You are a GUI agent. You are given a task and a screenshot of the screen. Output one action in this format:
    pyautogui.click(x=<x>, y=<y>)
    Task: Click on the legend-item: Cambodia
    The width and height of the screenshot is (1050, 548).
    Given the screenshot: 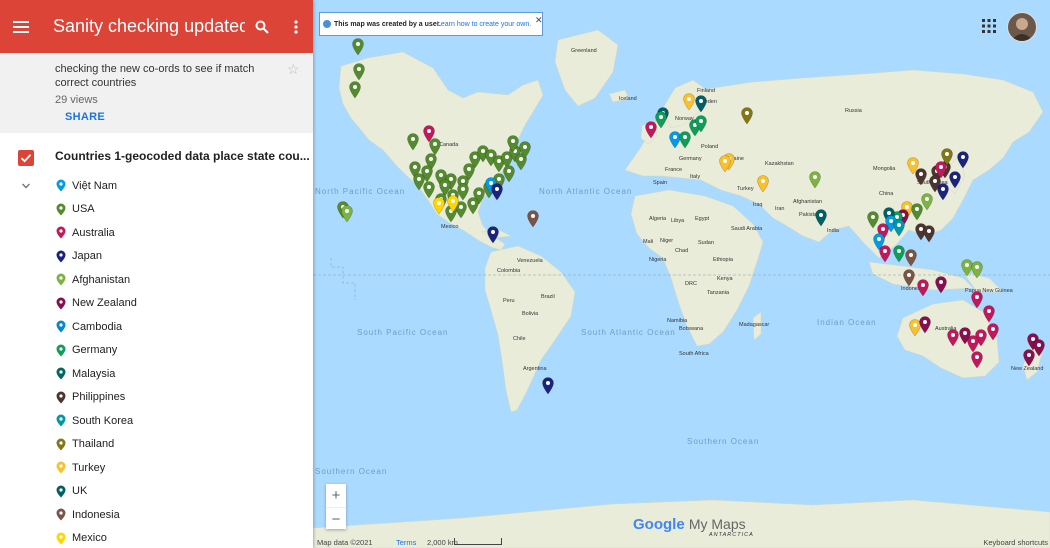 What is the action you would take?
    pyautogui.click(x=96, y=327)
    